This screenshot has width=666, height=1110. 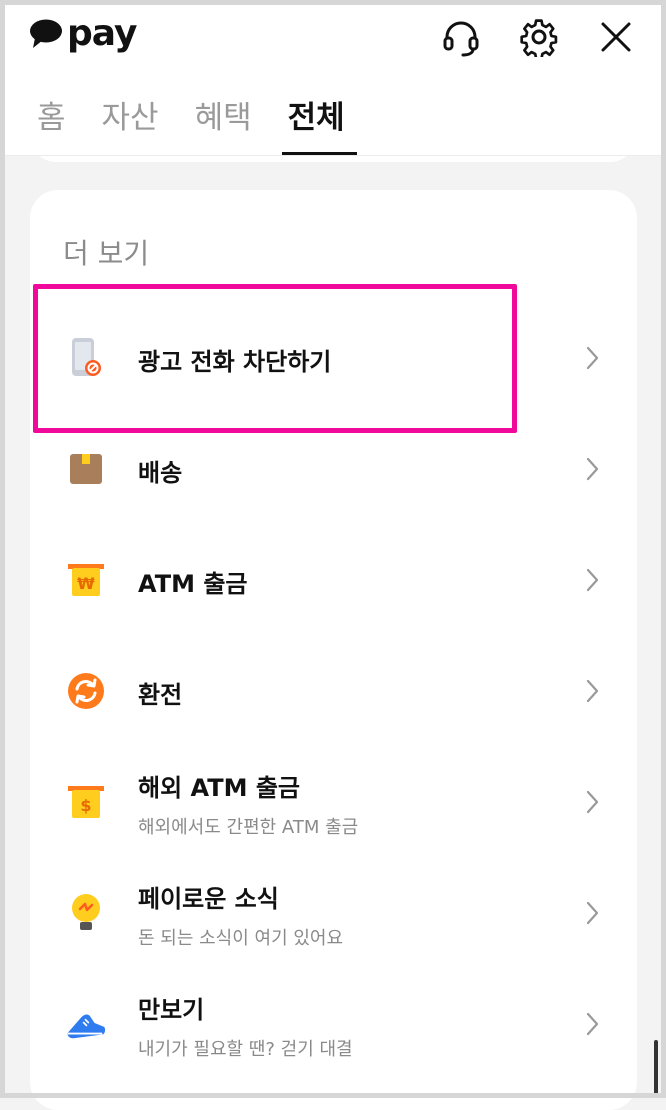 What do you see at coordinates (106, 253) in the screenshot?
I see `section-title: 더 보기` at bounding box center [106, 253].